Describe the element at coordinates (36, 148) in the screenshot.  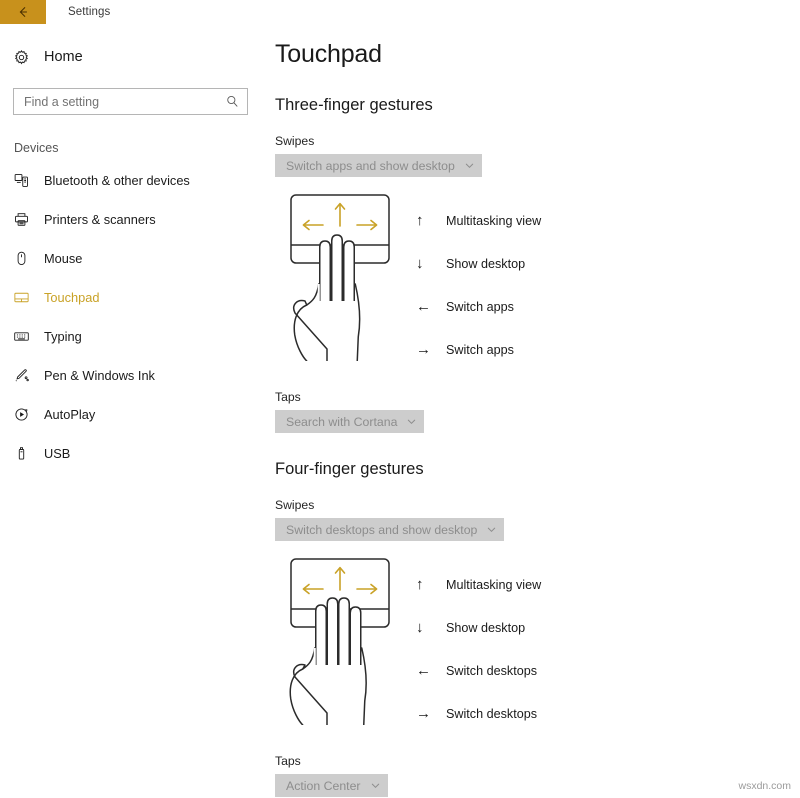
I see `sidebar-group-title: Devices` at that location.